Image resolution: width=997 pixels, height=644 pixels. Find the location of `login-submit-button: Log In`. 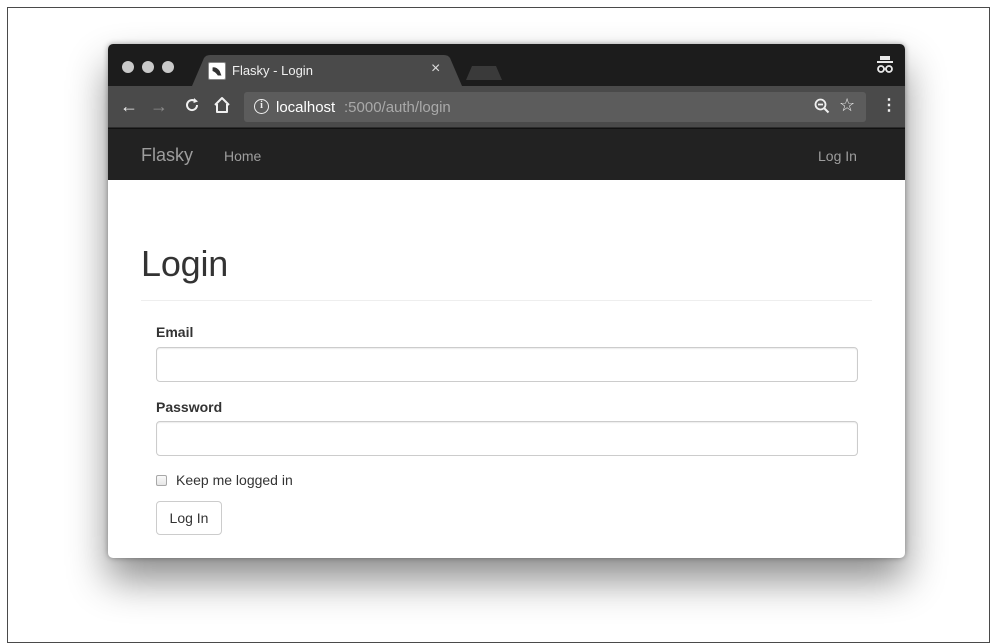

login-submit-button: Log In is located at coordinates (189, 518).